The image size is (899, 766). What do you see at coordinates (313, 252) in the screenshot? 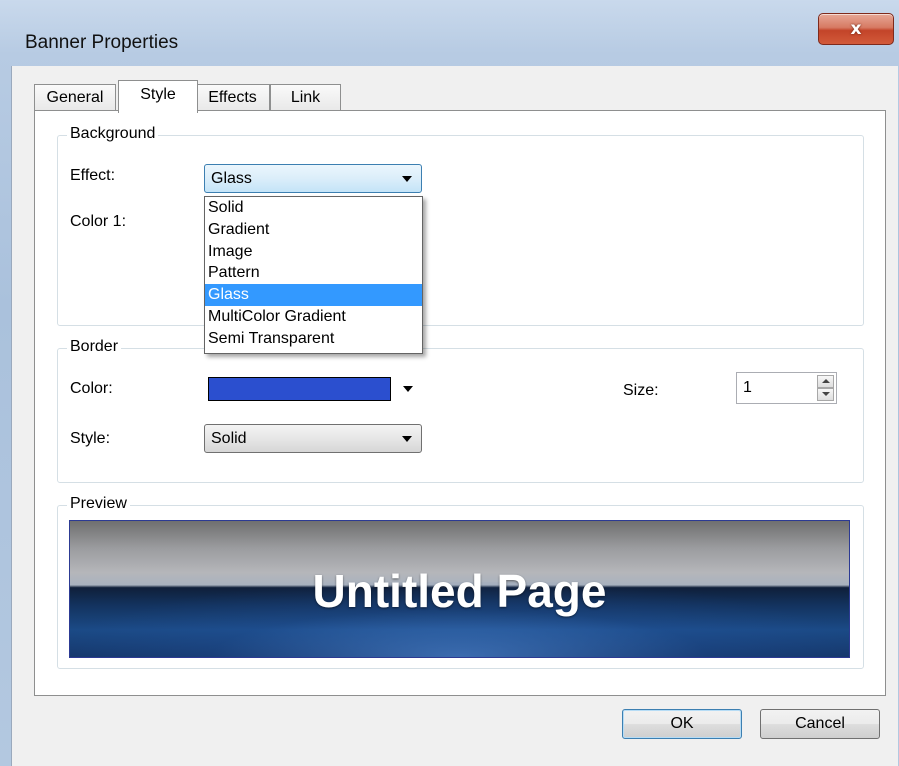
I see `effect-option-image: Image` at bounding box center [313, 252].